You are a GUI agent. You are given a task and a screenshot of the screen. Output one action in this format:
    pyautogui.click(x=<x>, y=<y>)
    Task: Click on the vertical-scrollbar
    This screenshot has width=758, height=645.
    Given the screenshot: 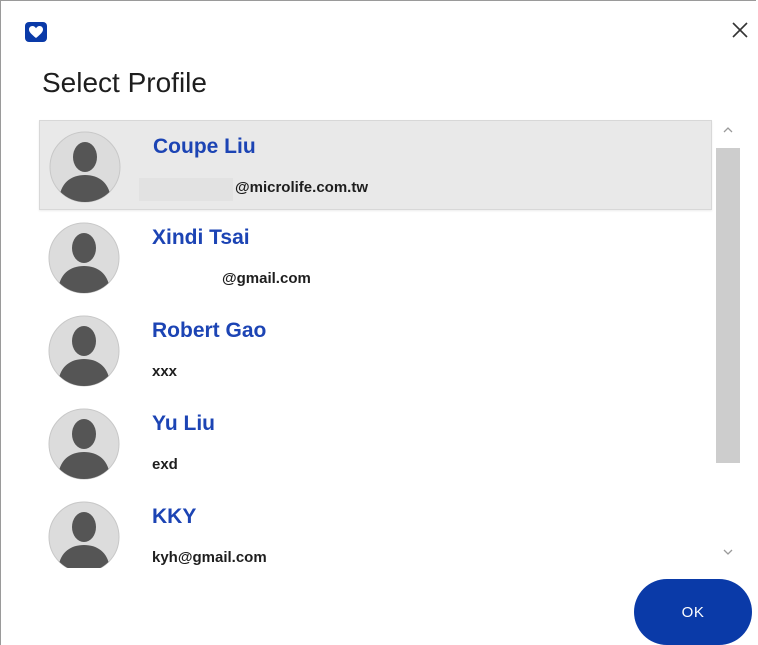 What is the action you would take?
    pyautogui.click(x=728, y=343)
    